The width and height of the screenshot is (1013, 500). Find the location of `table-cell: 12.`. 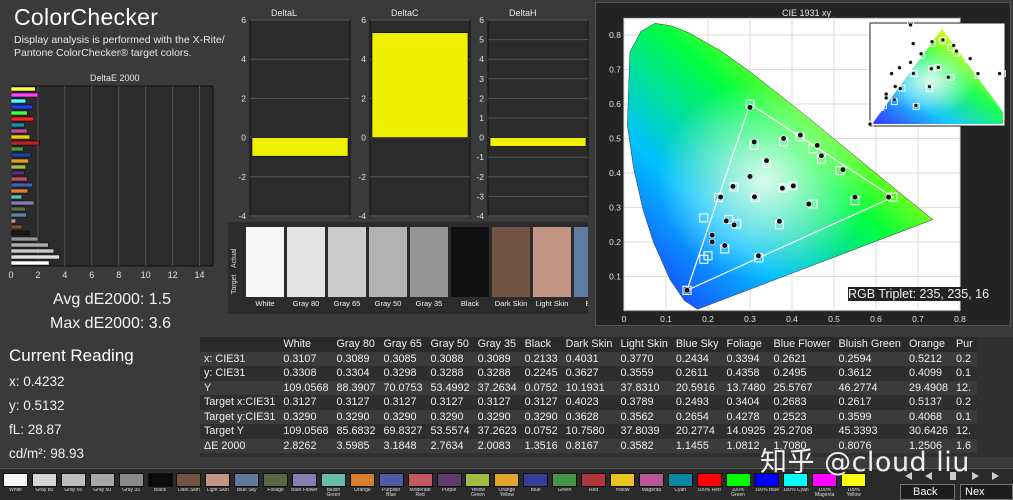

table-cell: 12. is located at coordinates (964, 431).